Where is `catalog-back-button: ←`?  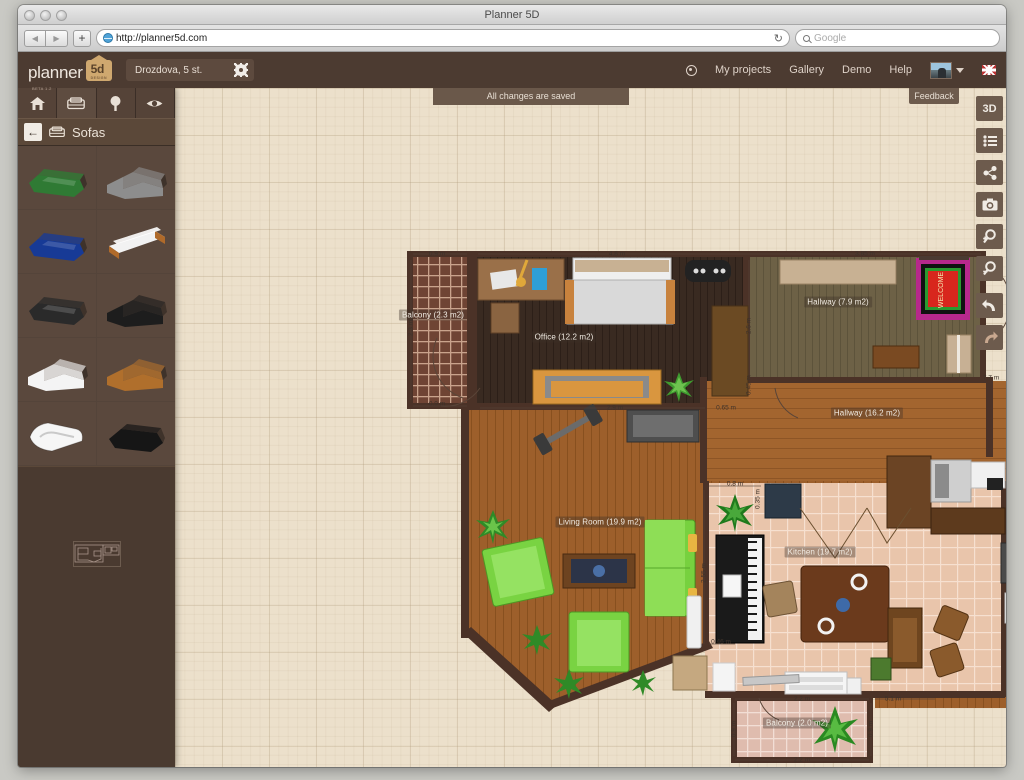 catalog-back-button: ← is located at coordinates (33, 132).